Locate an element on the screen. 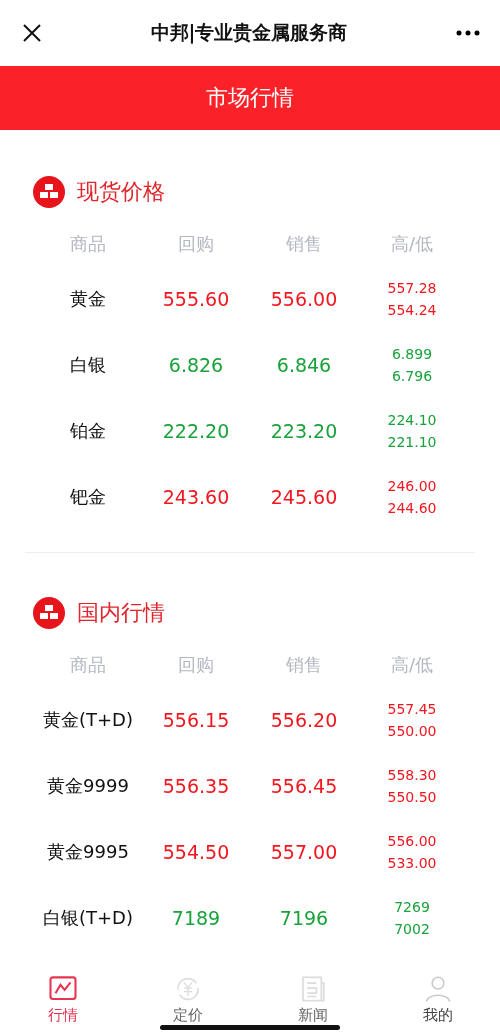 The width and height of the screenshot is (500, 1032). sell-price: 245.60 is located at coordinates (304, 497).